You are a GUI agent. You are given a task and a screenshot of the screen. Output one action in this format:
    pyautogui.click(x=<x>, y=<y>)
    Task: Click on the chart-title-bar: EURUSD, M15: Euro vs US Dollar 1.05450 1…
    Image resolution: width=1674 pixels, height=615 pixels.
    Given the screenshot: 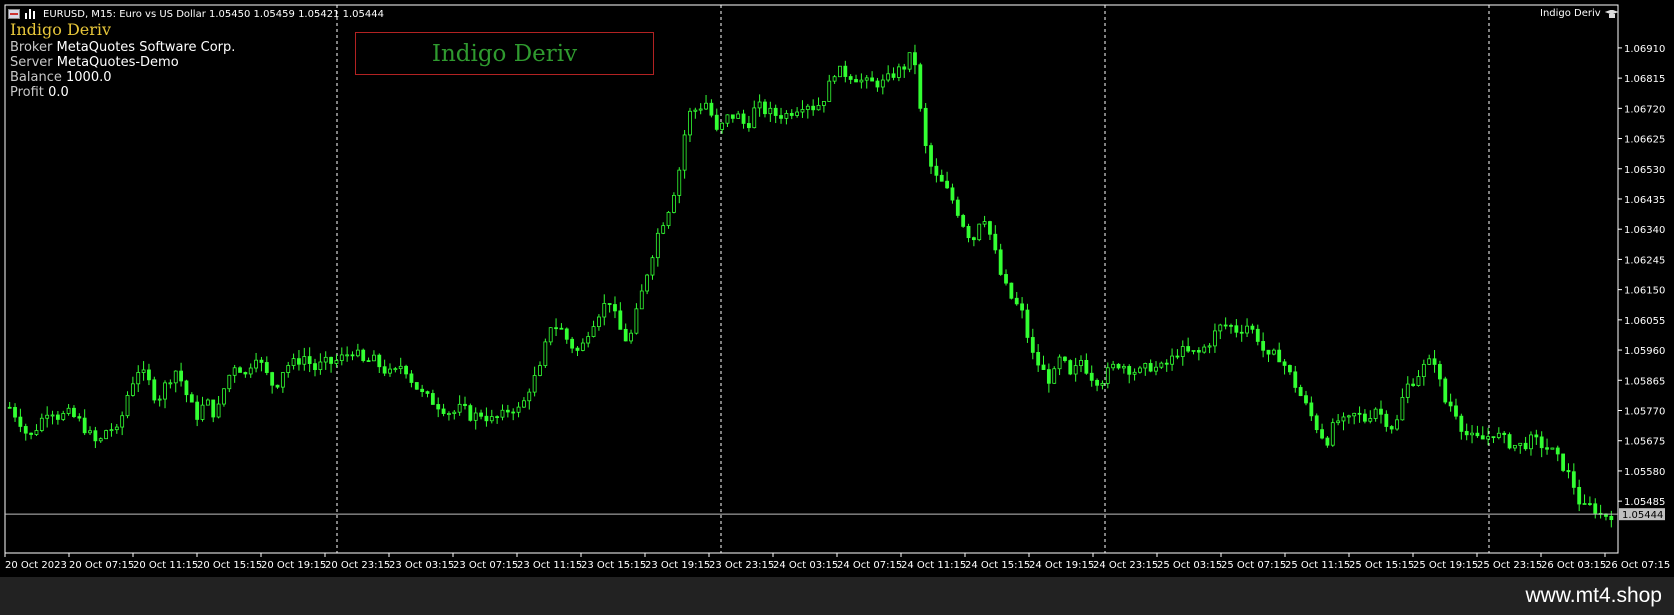 What is the action you would take?
    pyautogui.click(x=196, y=14)
    